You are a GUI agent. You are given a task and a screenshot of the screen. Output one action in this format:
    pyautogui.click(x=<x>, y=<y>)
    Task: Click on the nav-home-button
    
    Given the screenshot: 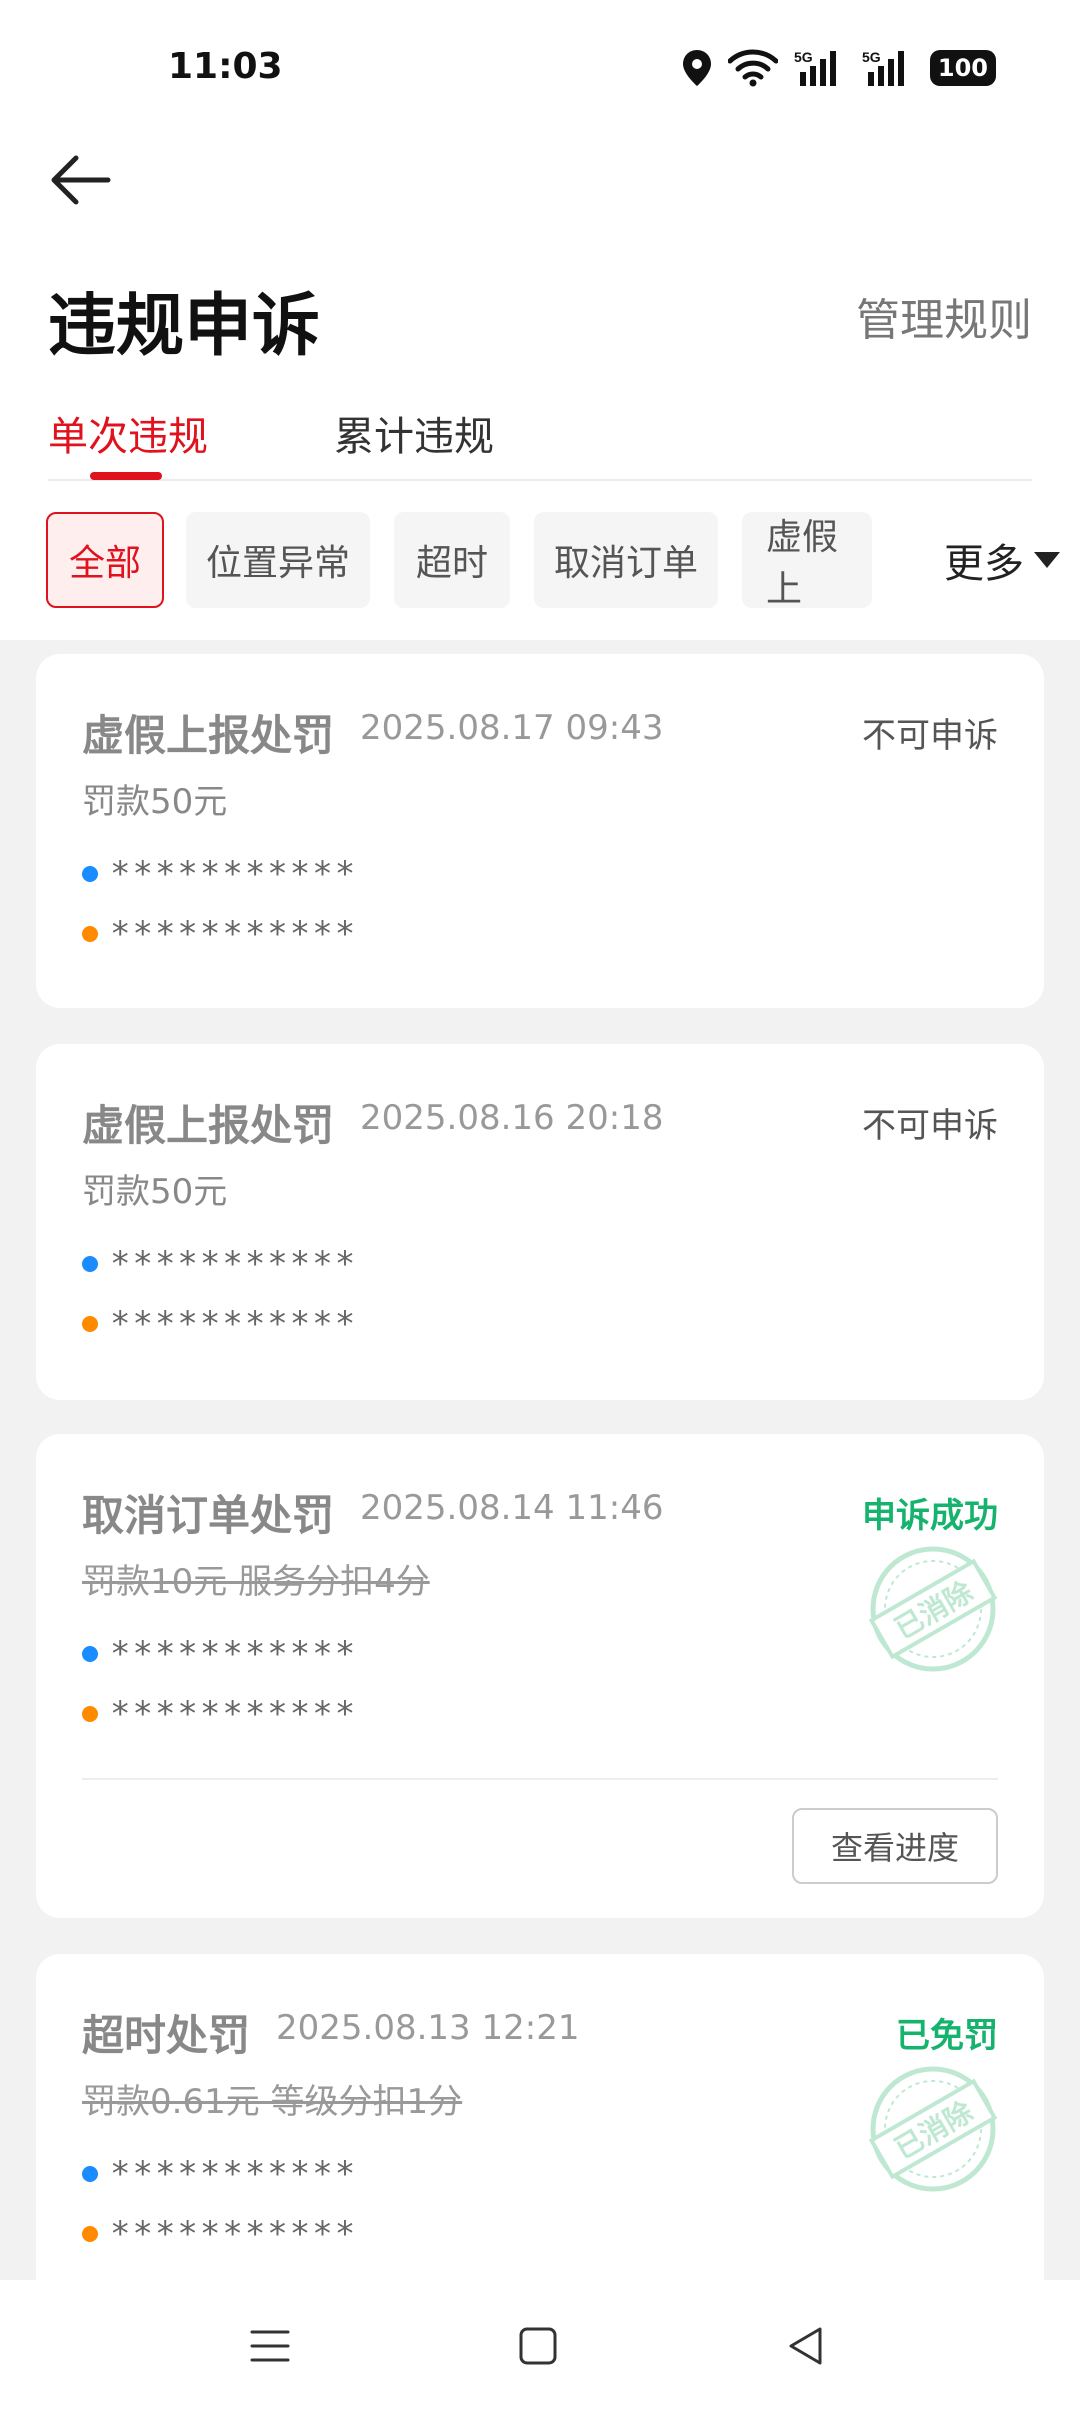 What is the action you would take?
    pyautogui.click(x=538, y=2346)
    